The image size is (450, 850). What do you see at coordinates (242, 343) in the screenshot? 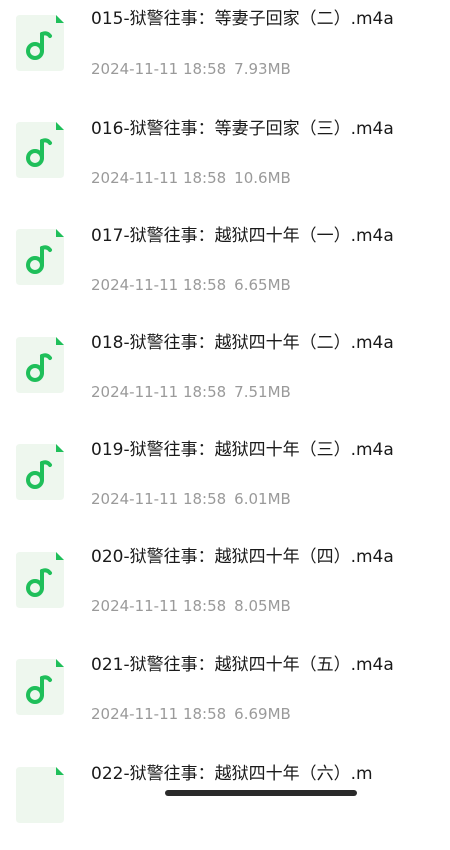
I see `file-name: 018-狱警往事：越狱四十年（二）.m4a` at bounding box center [242, 343].